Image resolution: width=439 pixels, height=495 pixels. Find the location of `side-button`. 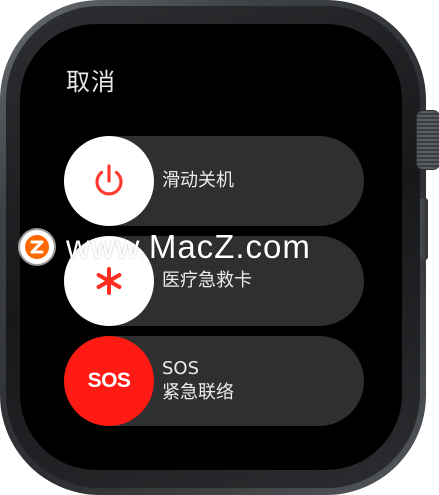

side-button is located at coordinates (424, 229).